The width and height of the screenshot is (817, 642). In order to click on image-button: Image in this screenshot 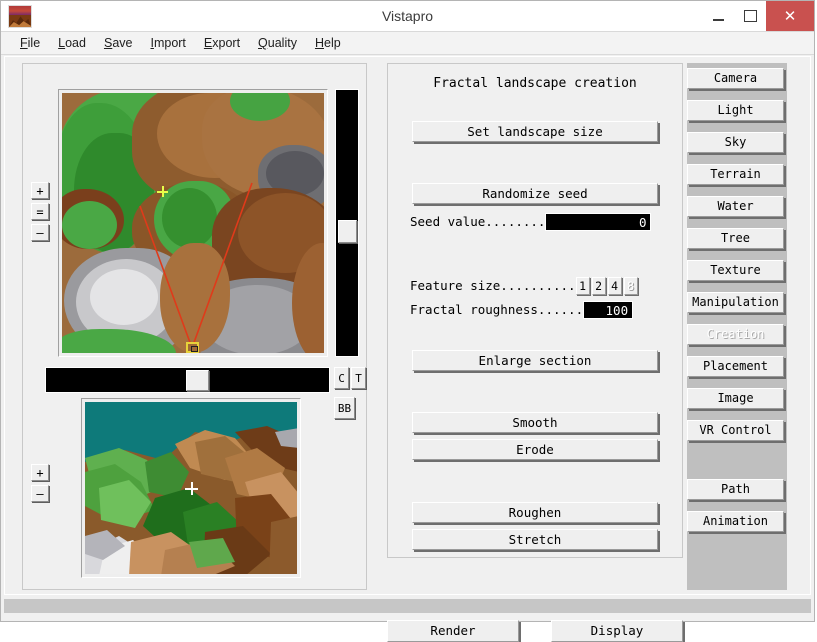, I will do `click(735, 398)`.